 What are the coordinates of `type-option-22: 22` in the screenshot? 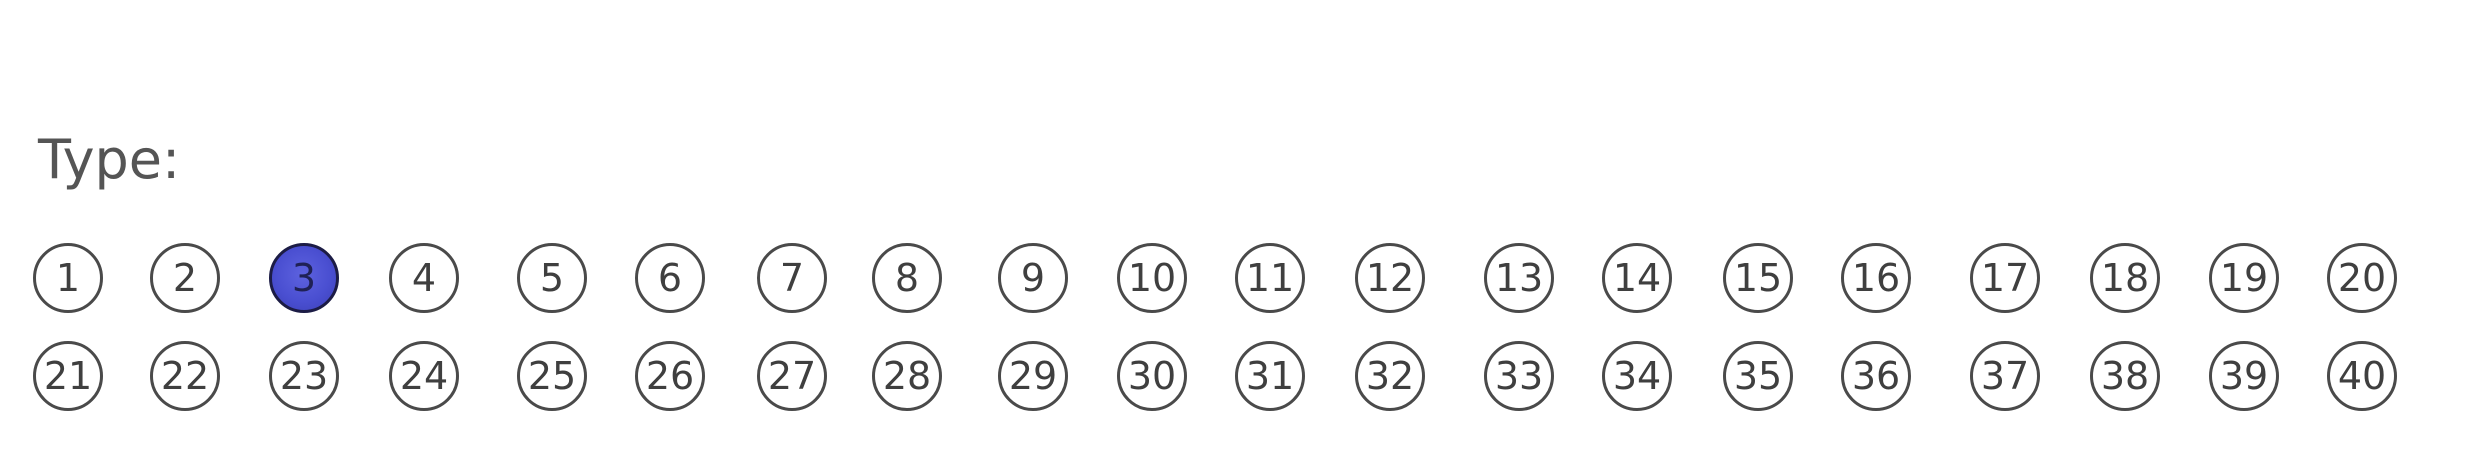 It's located at (185, 376).